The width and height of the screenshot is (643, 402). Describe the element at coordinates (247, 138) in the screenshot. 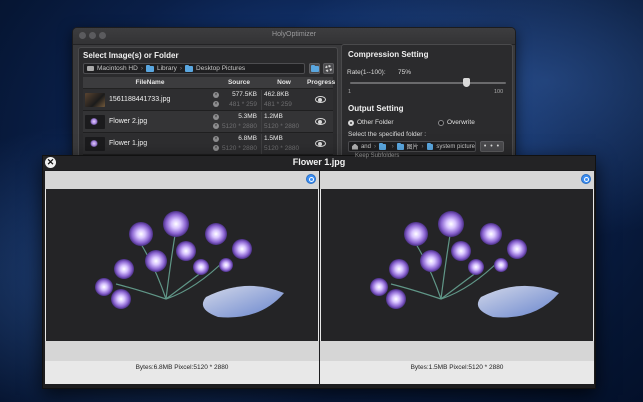

I see `source-size: 6.8MB` at that location.